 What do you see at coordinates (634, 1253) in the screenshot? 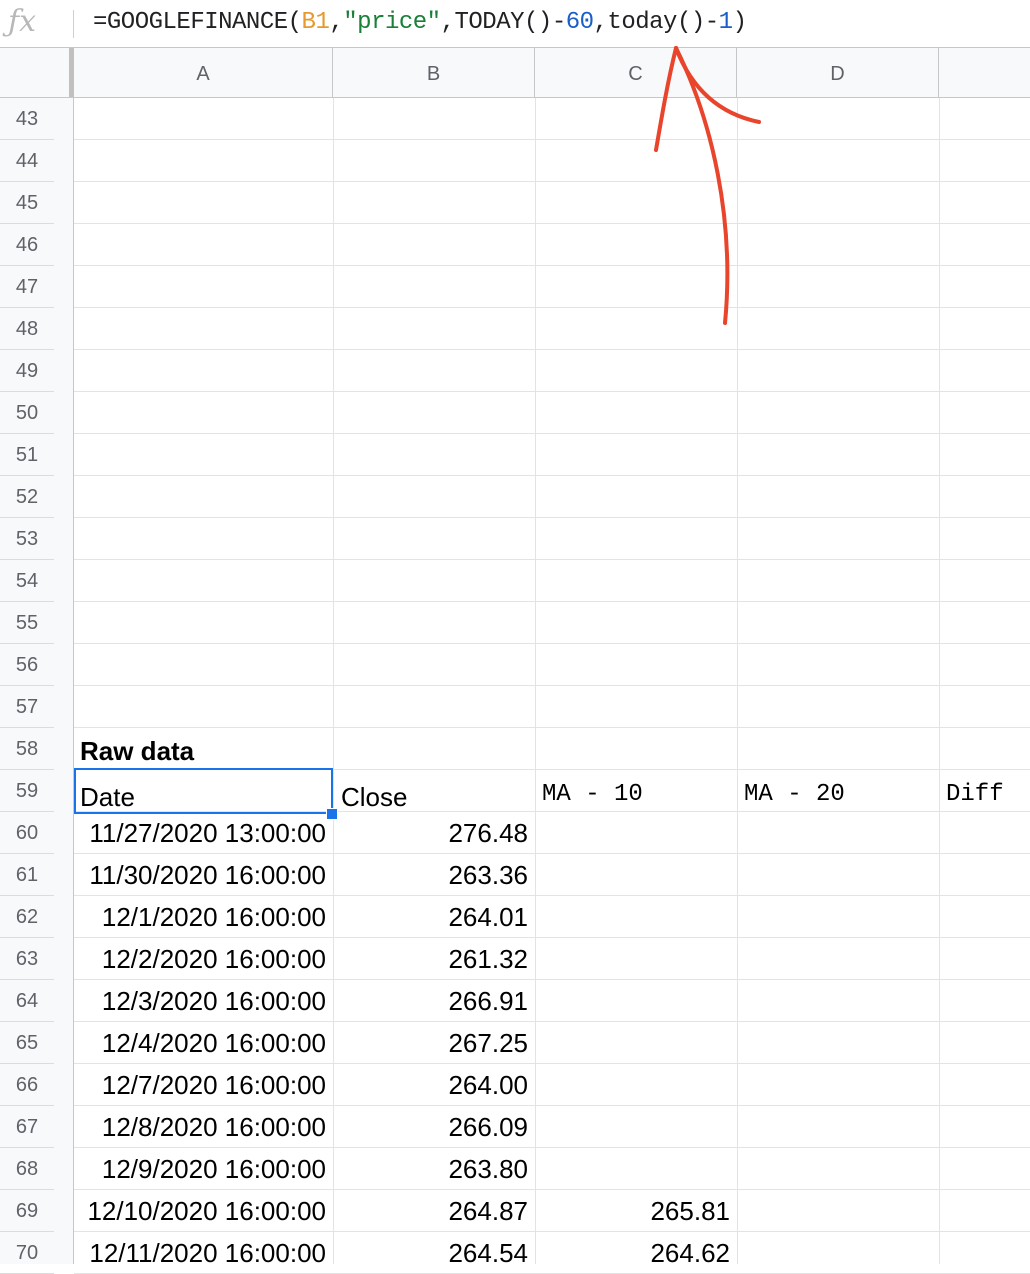
I see `ma10-cell: 264.62` at bounding box center [634, 1253].